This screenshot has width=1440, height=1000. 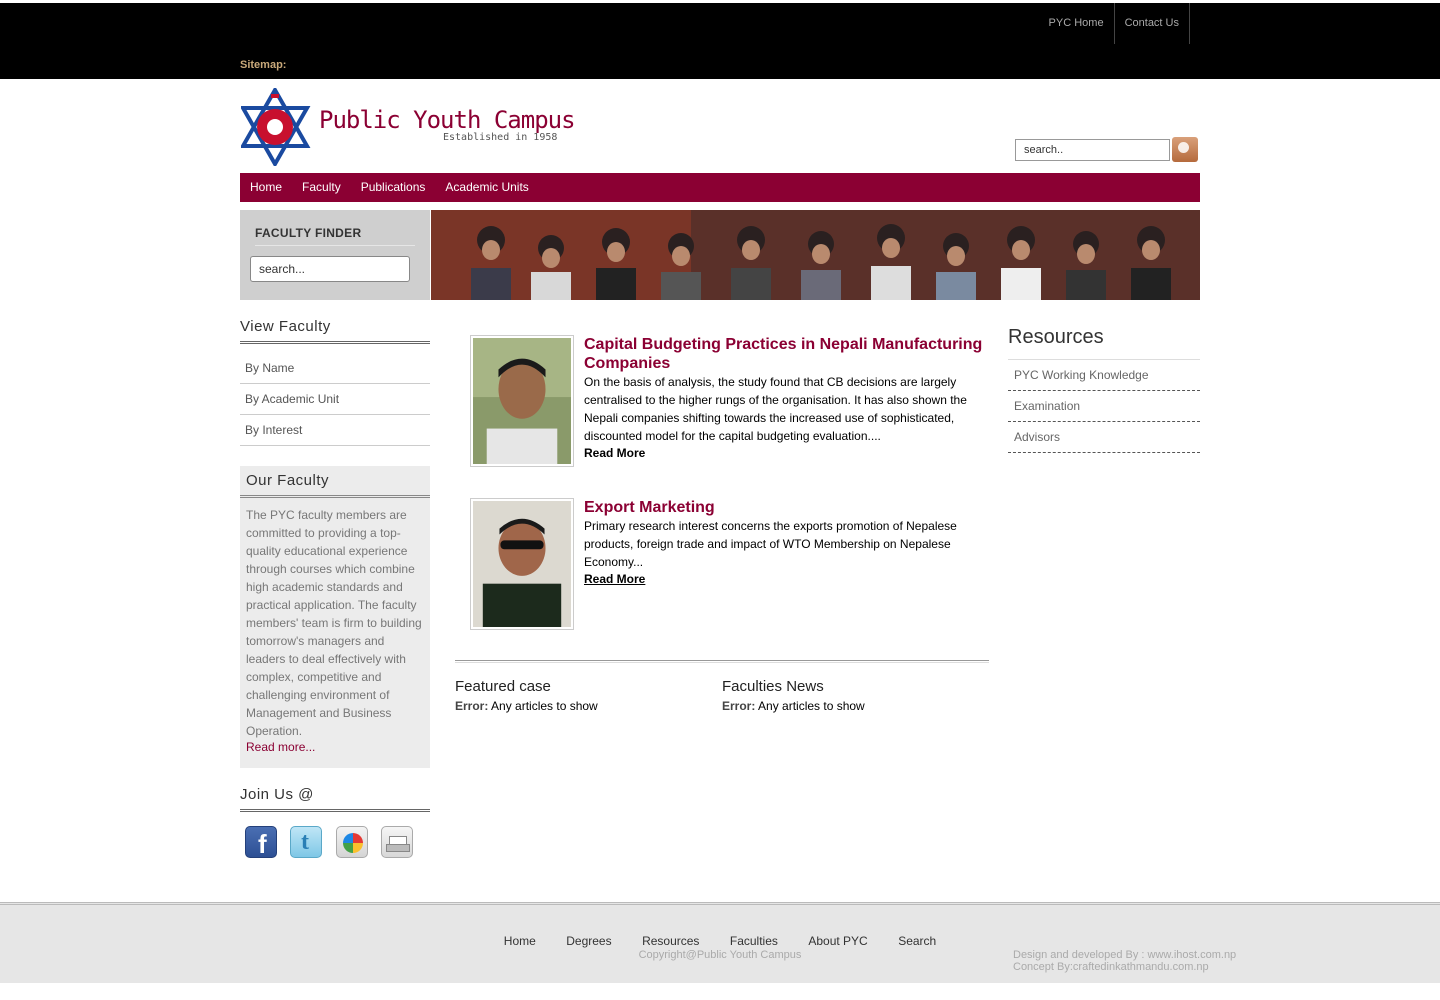 I want to click on top-nav: PYC Home Contact Us, so click(x=1119, y=23).